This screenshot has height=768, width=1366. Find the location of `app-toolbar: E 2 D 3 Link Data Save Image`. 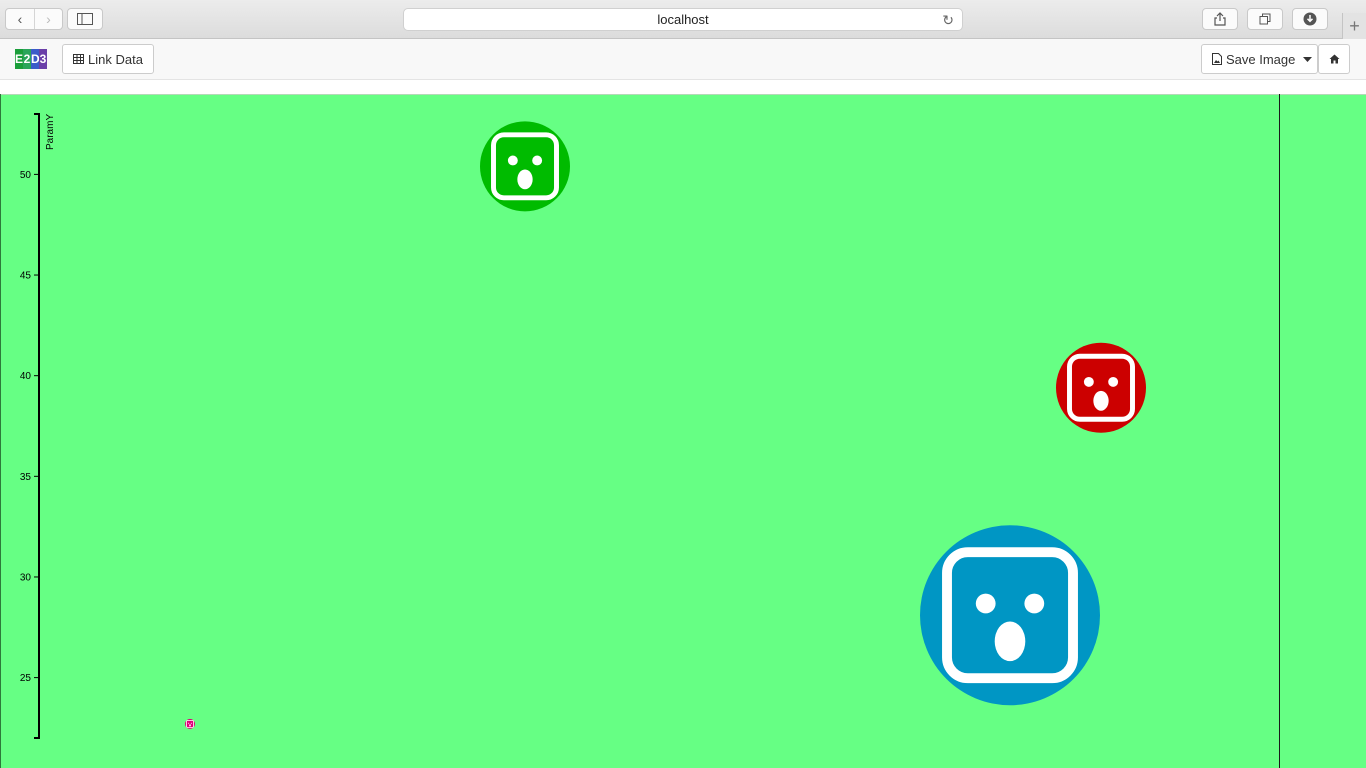

app-toolbar: E 2 D 3 Link Data Save Image is located at coordinates (683, 59).